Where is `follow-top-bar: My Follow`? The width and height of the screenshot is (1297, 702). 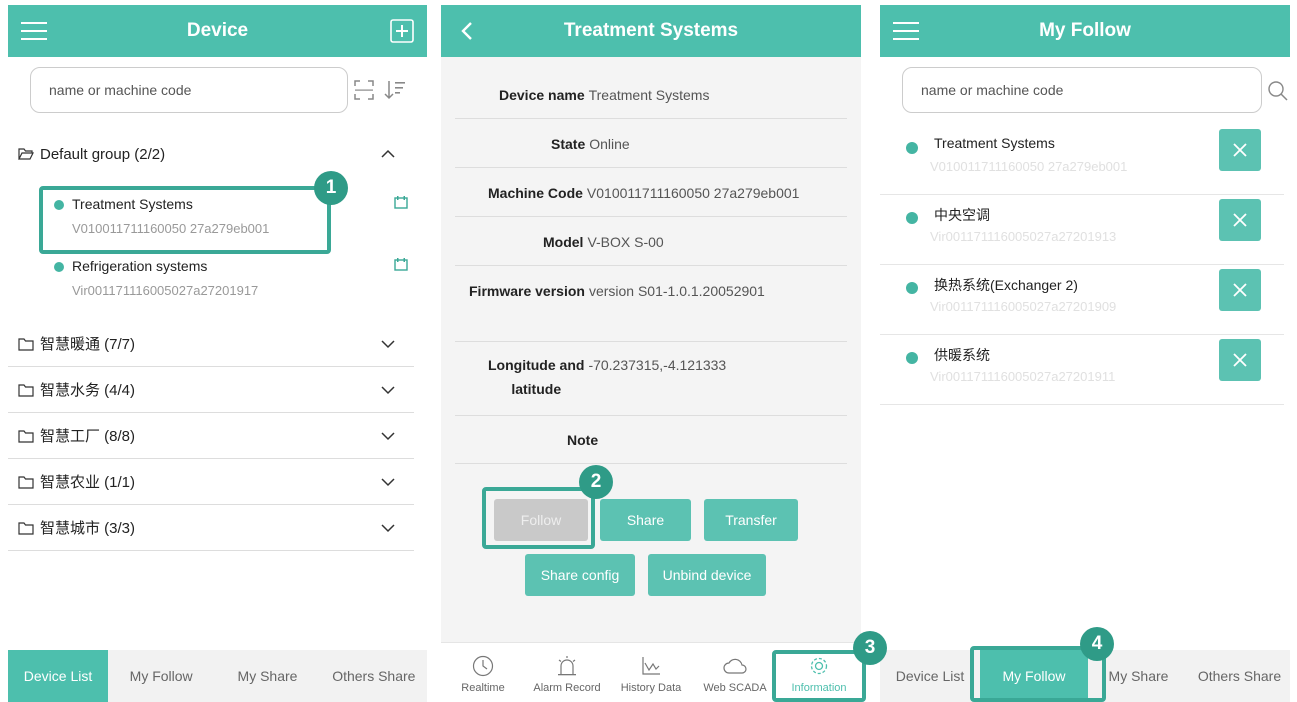
follow-top-bar: My Follow is located at coordinates (1085, 31).